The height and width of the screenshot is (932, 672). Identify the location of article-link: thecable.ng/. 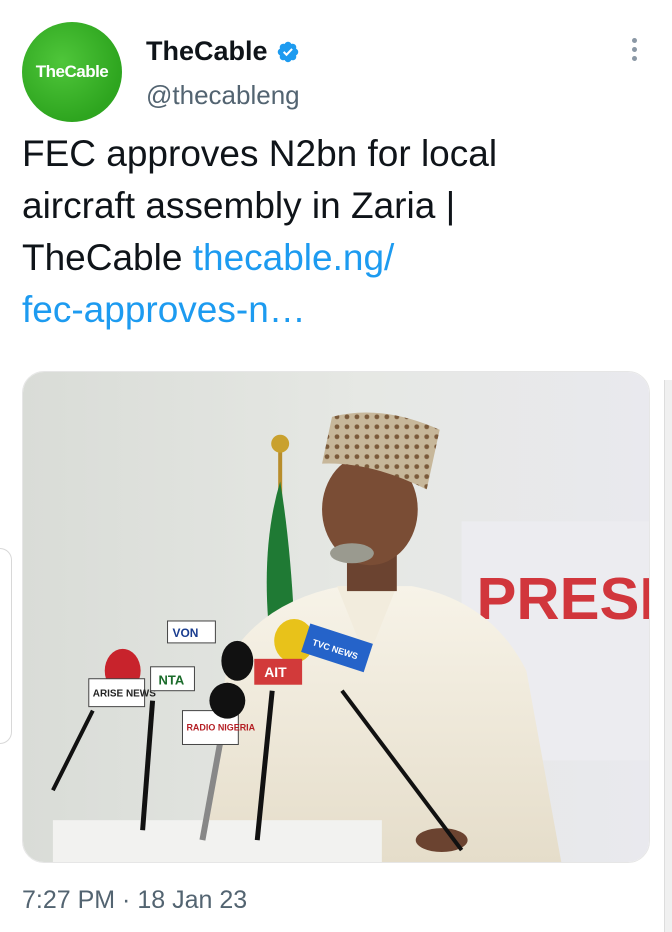
(294, 257).